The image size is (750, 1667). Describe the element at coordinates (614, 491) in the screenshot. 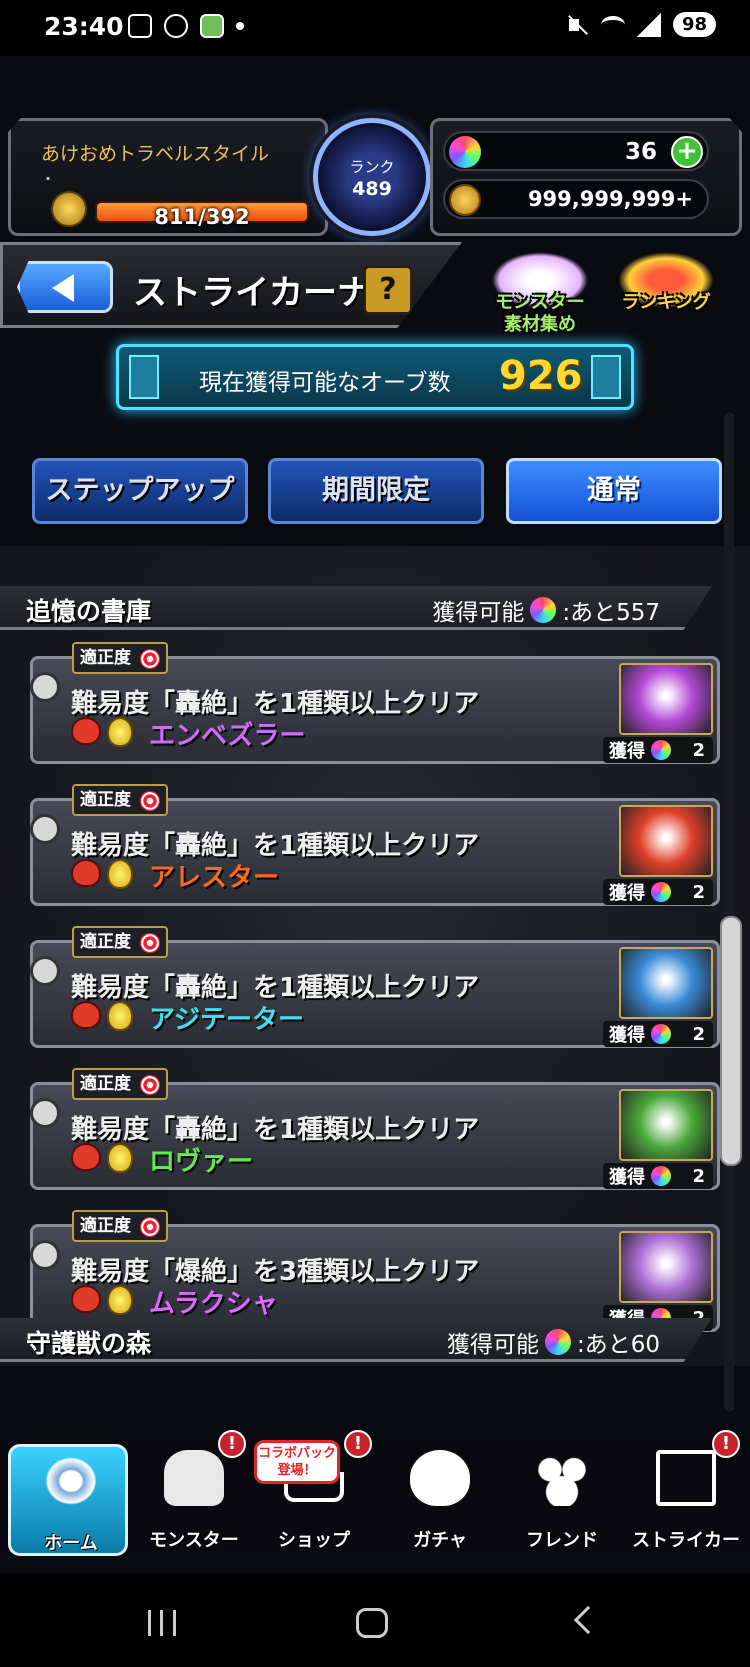

I see `tab-normal: 通常` at that location.